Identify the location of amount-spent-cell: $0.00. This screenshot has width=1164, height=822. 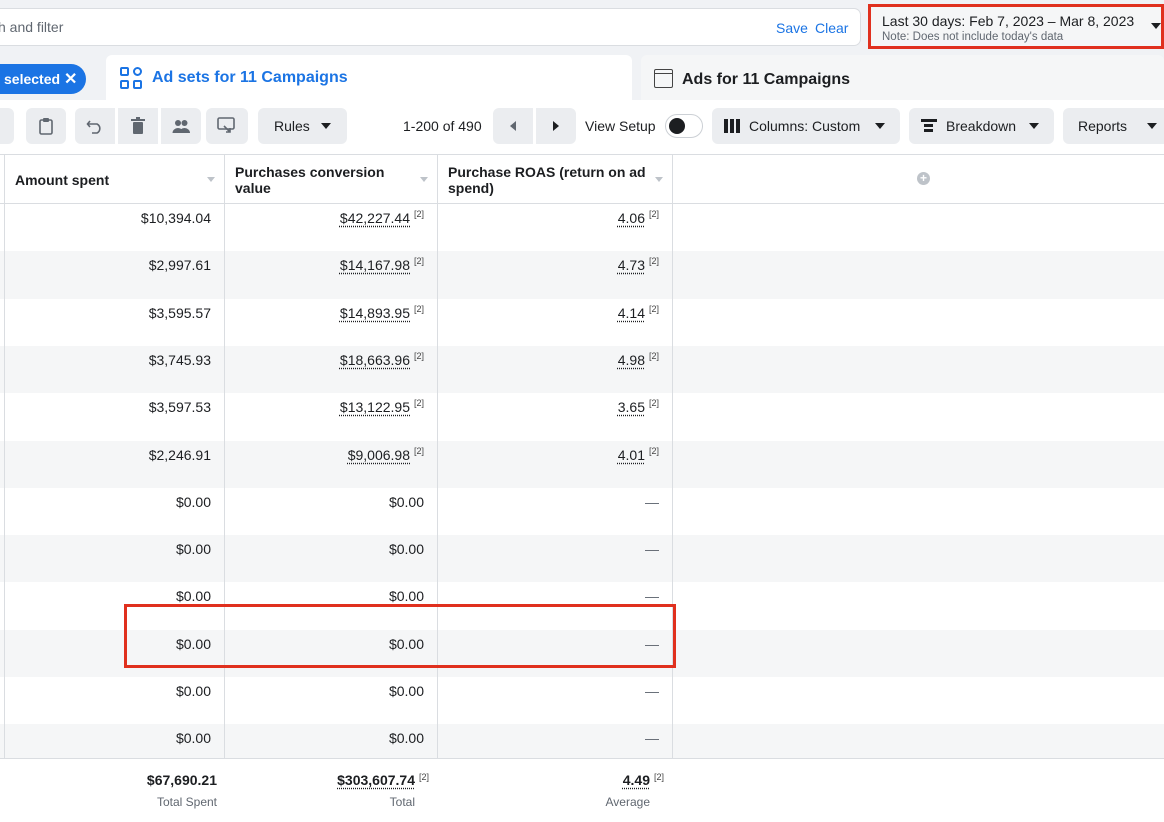
(114, 558).